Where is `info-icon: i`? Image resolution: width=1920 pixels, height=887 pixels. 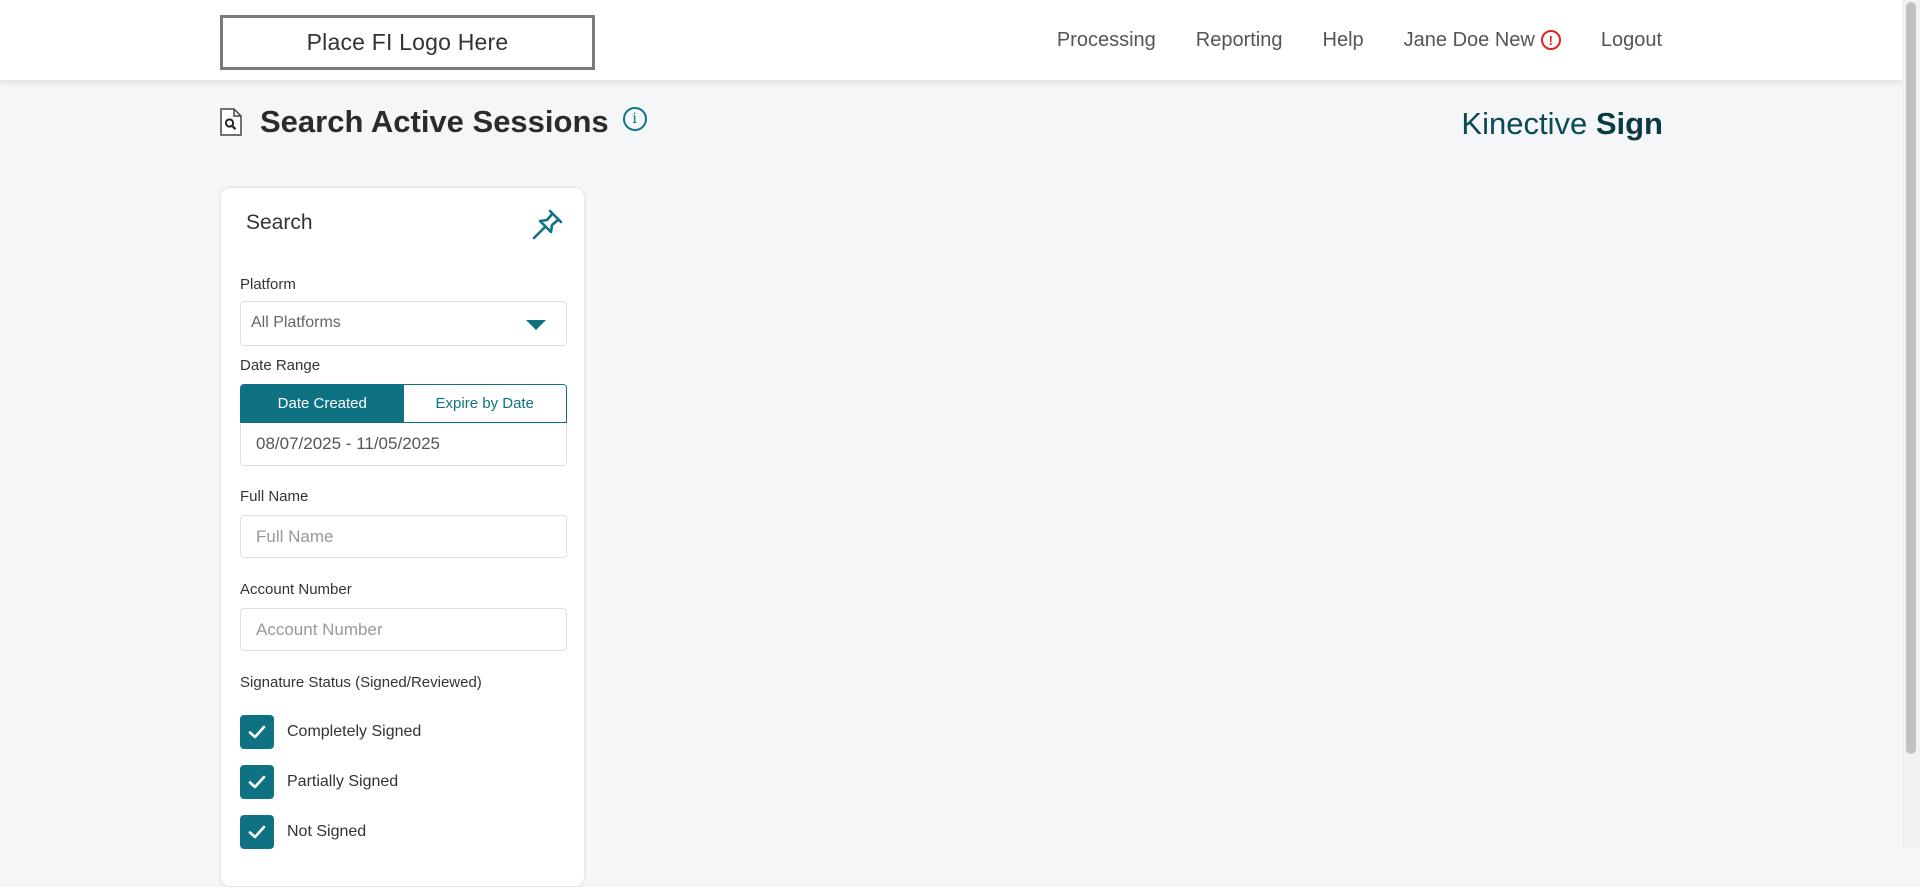 info-icon: i is located at coordinates (634, 119).